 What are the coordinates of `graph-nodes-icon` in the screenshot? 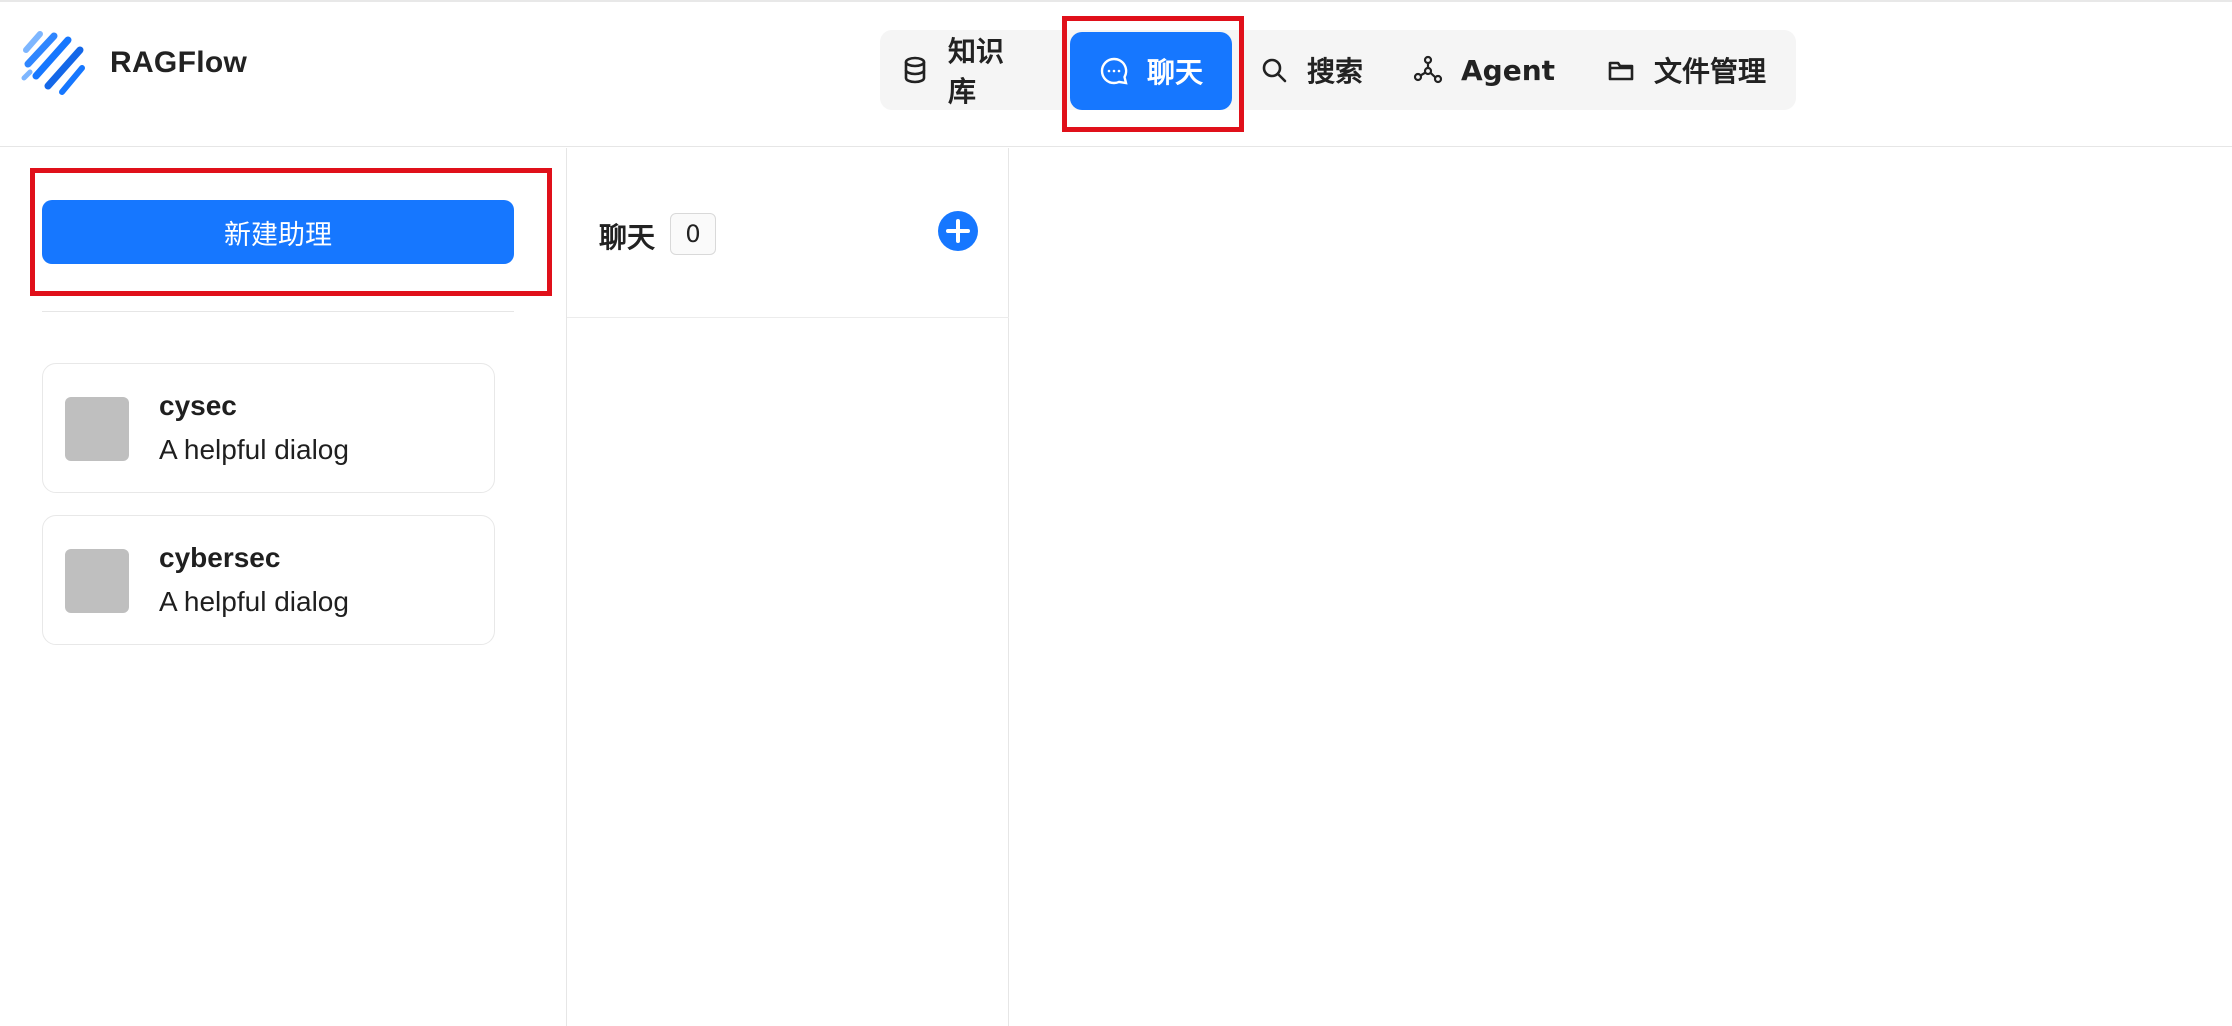 It's located at (1428, 70).